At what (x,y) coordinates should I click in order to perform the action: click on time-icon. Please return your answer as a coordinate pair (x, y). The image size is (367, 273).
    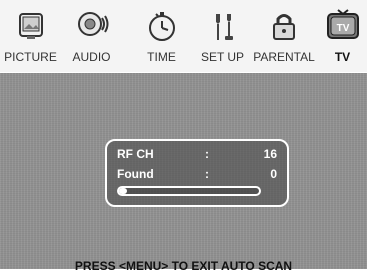
    Looking at the image, I should click on (162, 26).